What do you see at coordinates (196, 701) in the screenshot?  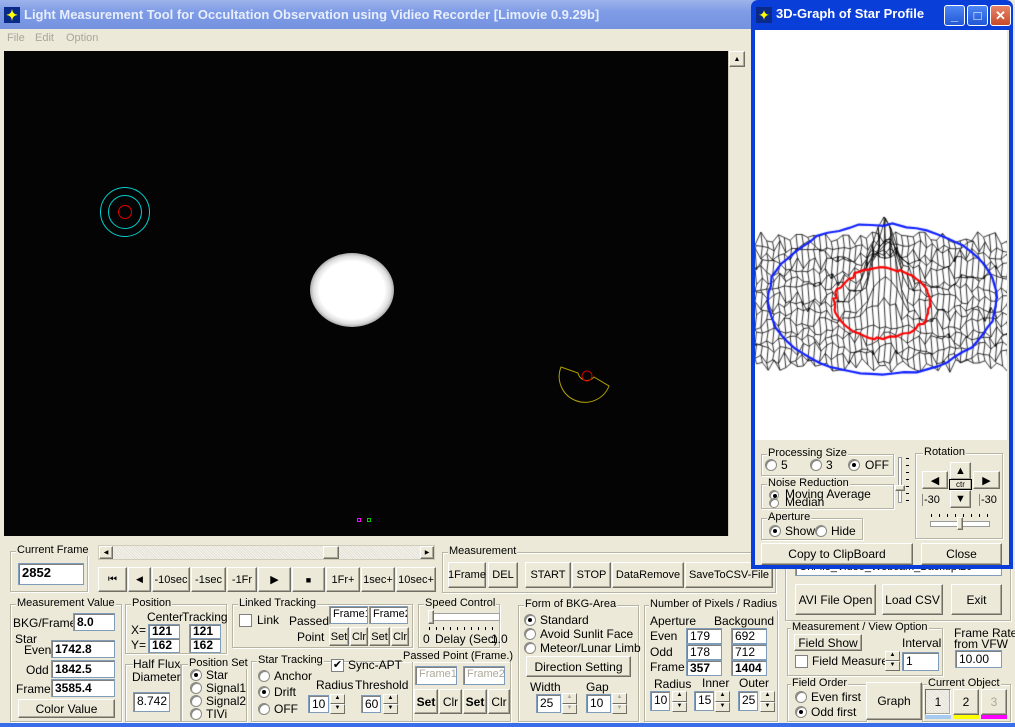 I see `position-set-signal2-radio` at bounding box center [196, 701].